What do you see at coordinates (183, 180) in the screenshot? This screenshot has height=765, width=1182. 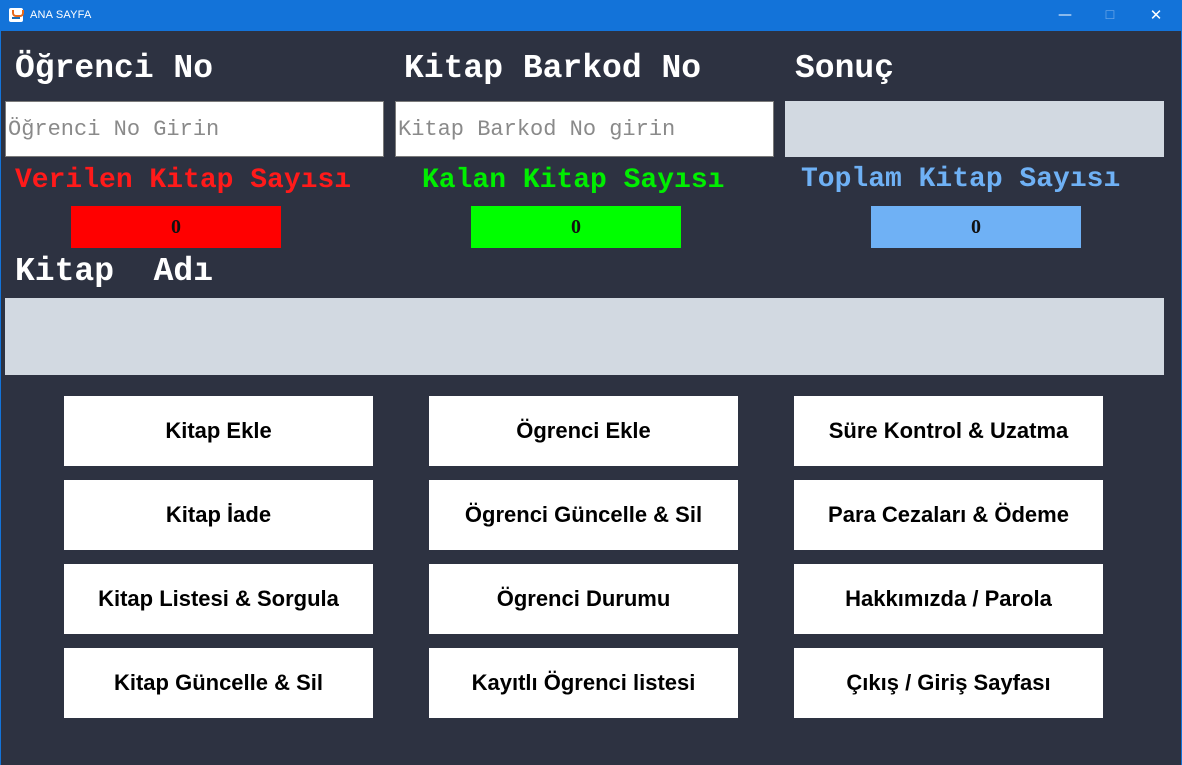 I see `given-books-label: Verilen Kitap Sayısı` at bounding box center [183, 180].